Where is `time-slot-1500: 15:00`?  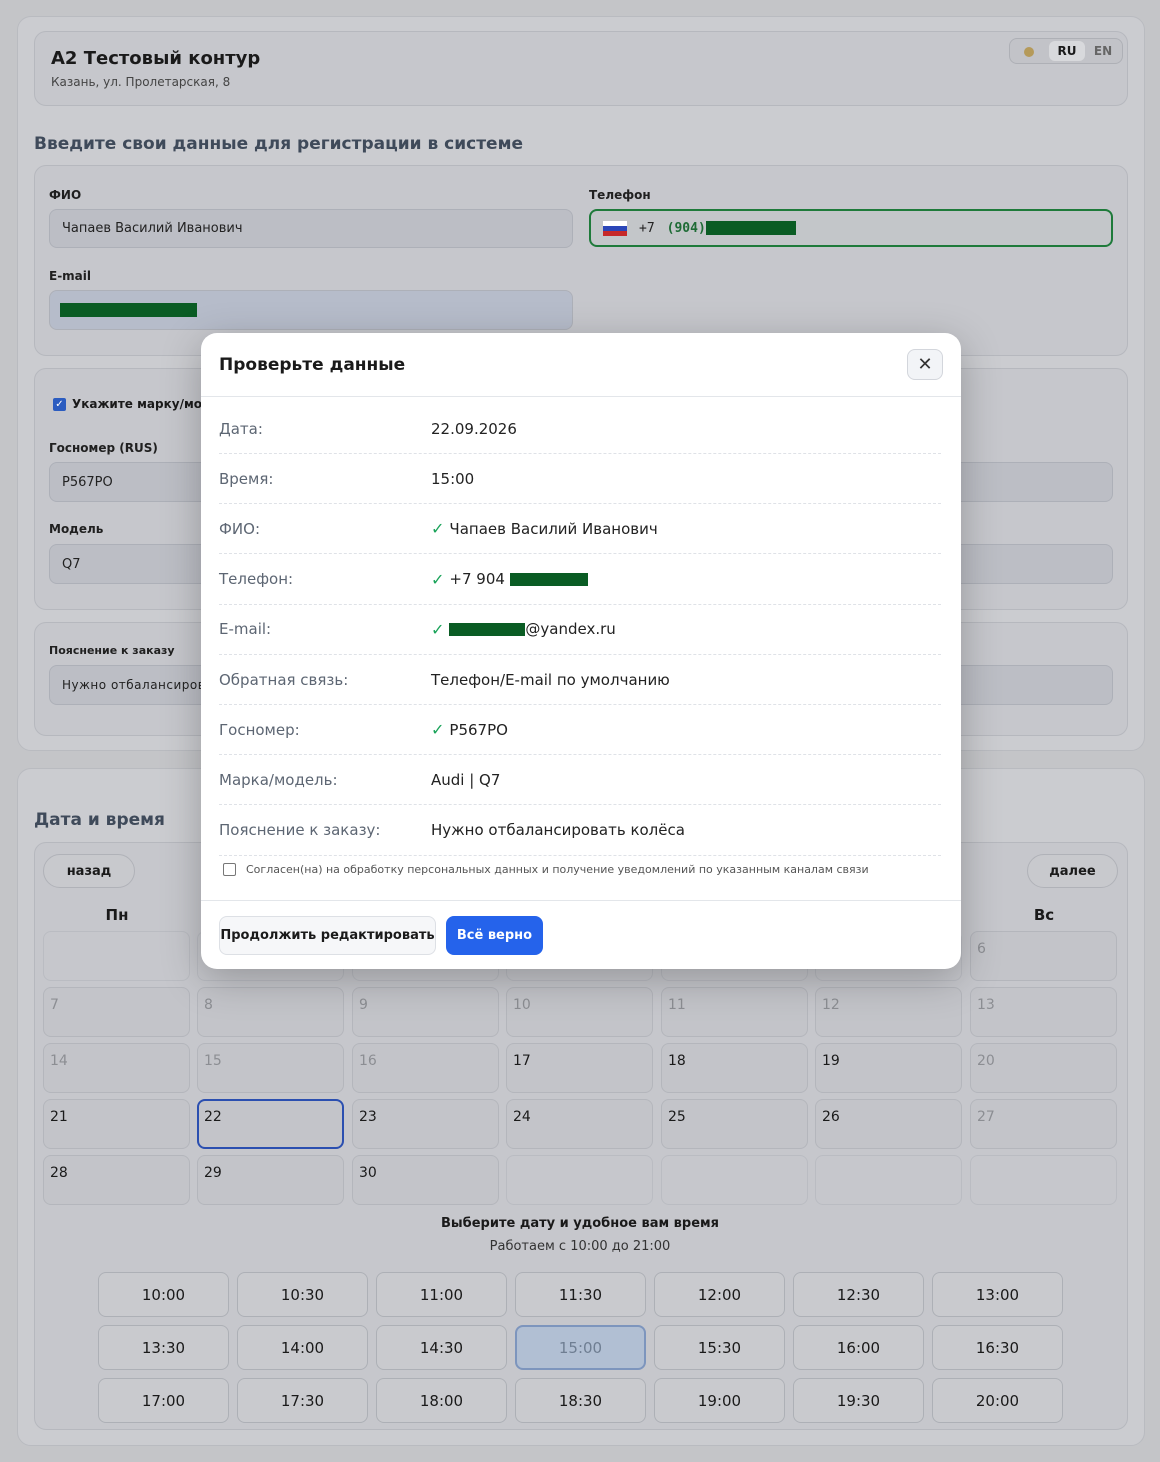 time-slot-1500: 15:00 is located at coordinates (580, 1347).